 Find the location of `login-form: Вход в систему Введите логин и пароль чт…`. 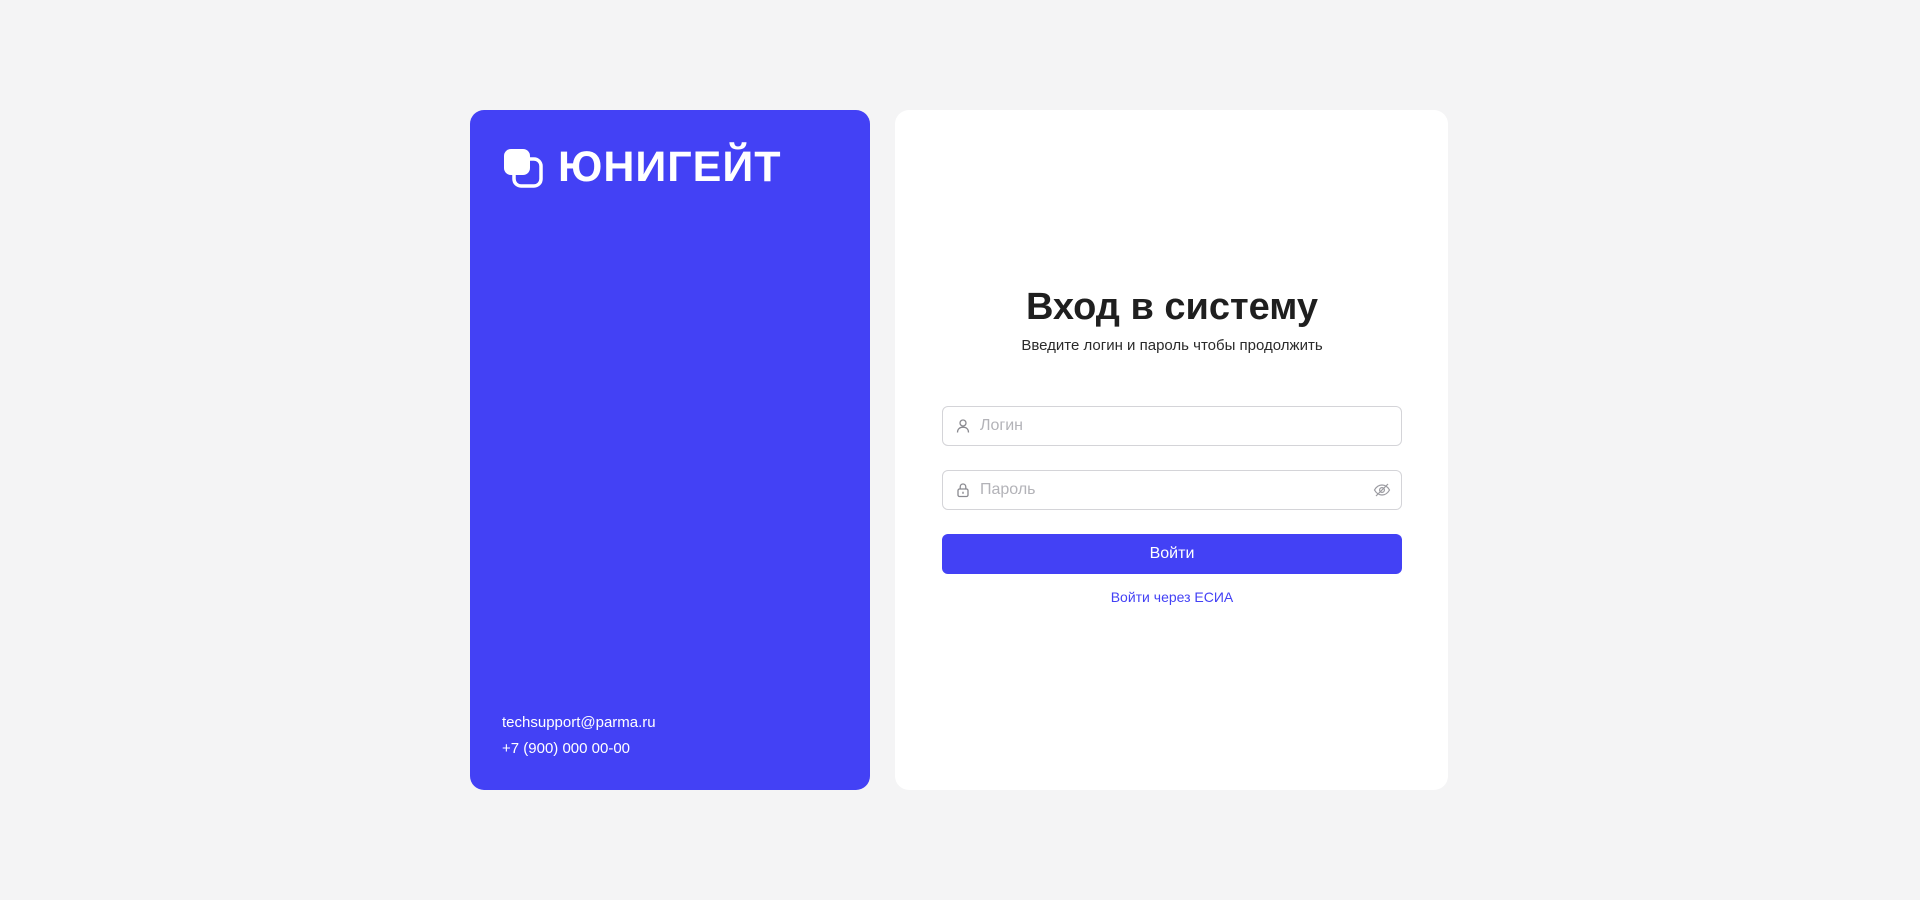

login-form: Вход в систему Введите логин и пароль чт… is located at coordinates (1172, 445).